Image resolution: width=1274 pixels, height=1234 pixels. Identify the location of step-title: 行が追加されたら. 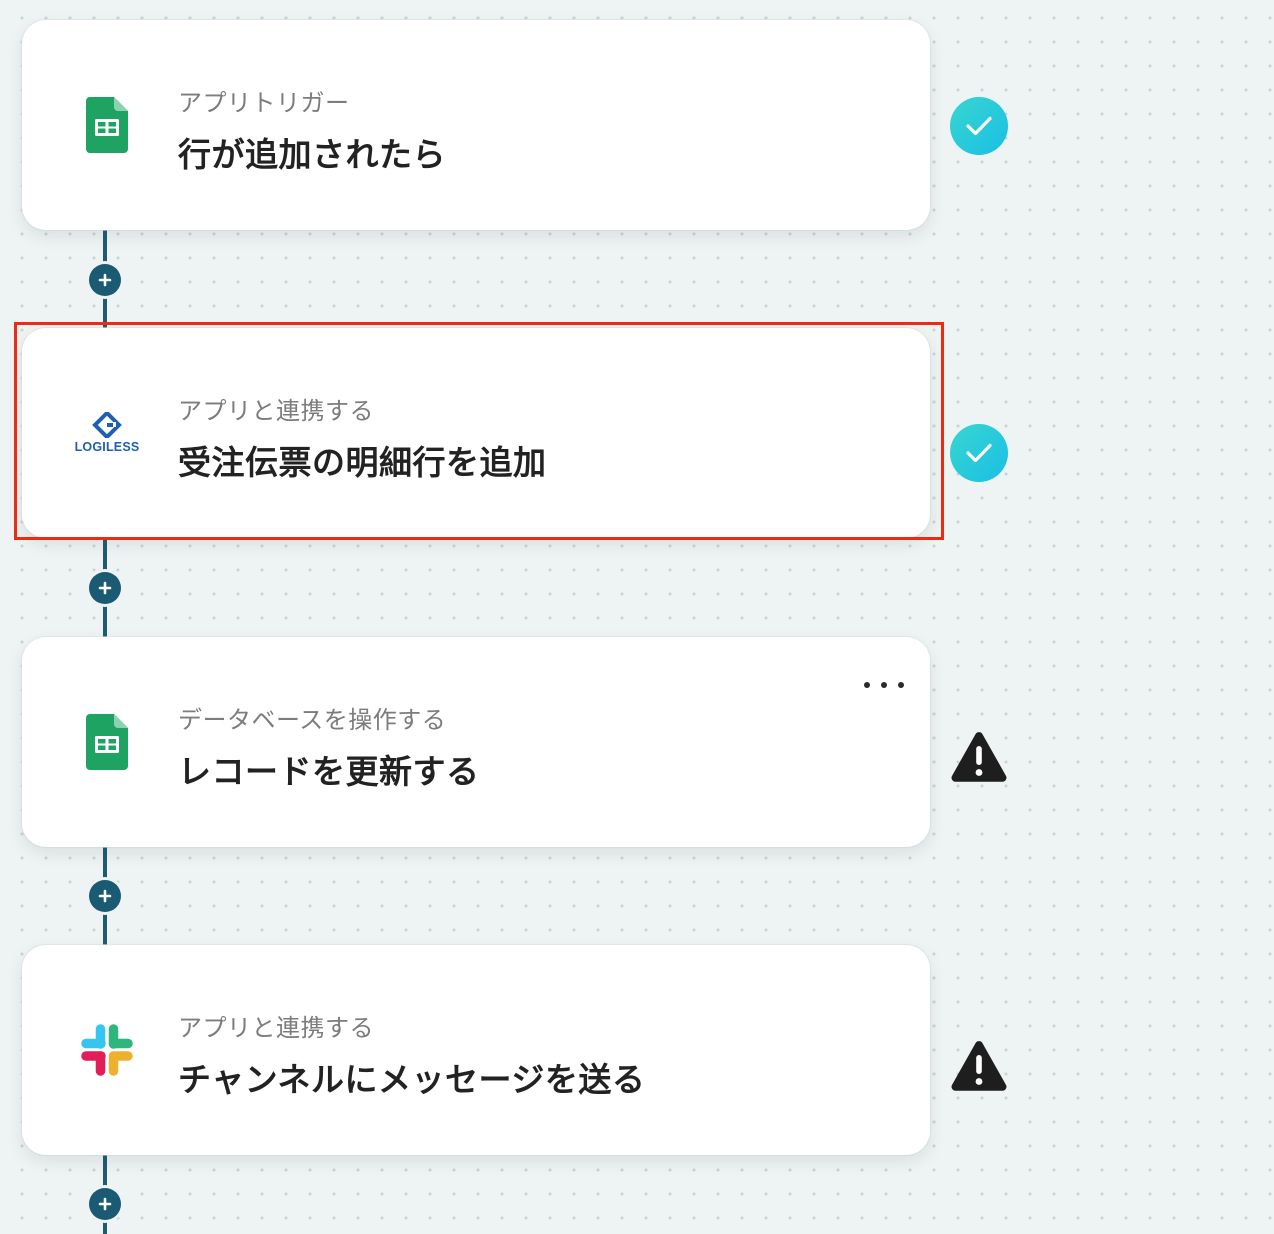
(312, 154).